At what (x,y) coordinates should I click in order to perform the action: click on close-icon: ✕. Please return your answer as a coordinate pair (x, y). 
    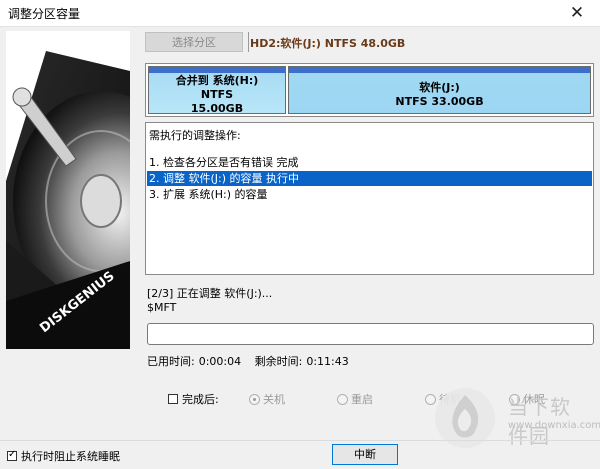
    Looking at the image, I should click on (577, 13).